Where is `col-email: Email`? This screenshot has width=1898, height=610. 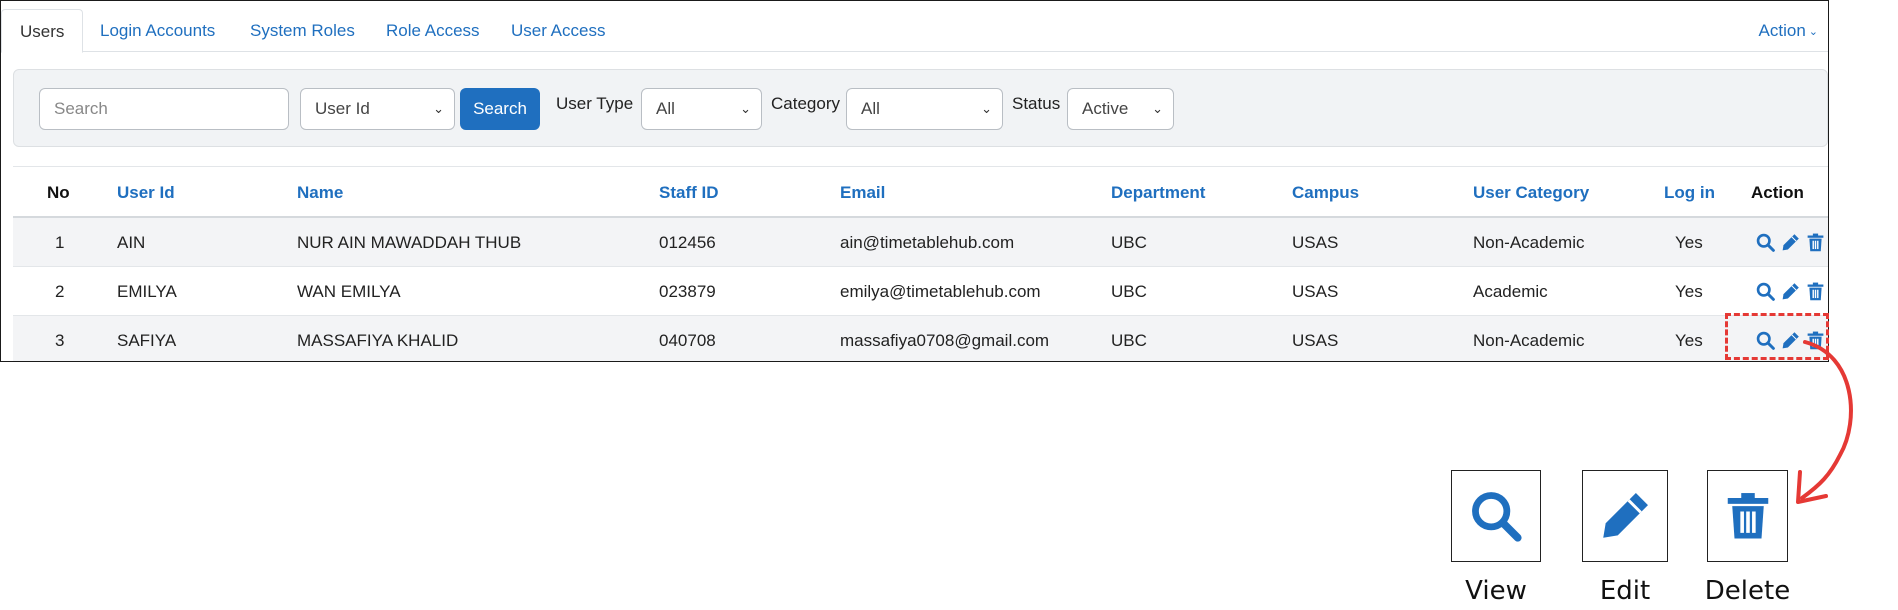 col-email: Email is located at coordinates (862, 193).